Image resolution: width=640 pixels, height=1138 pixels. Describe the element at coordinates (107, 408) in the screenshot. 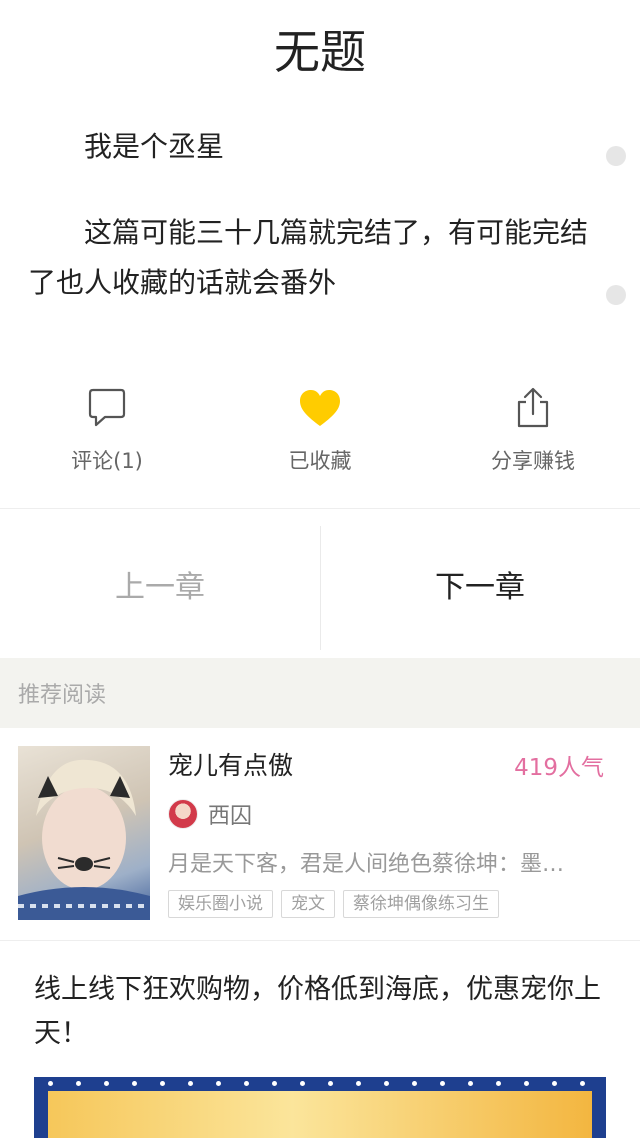

I see `comment-icon` at that location.